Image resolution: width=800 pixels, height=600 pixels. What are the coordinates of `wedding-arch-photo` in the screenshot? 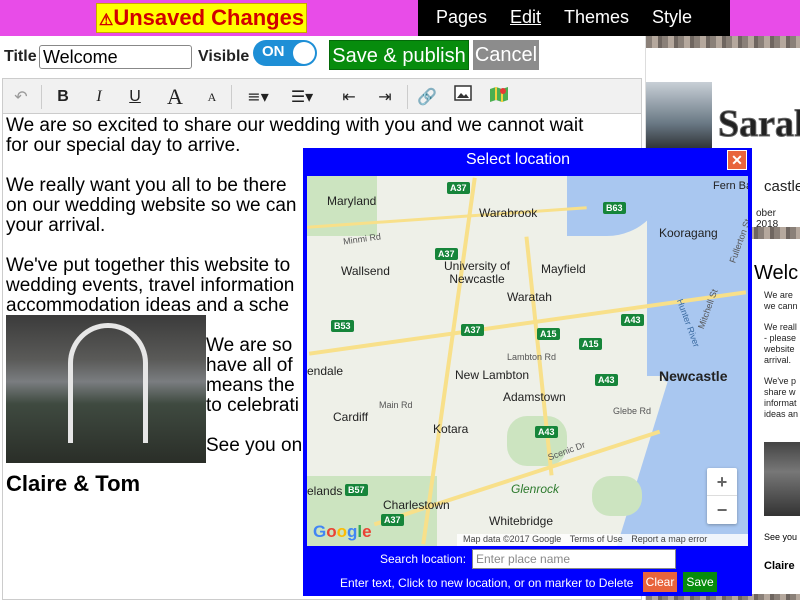 It's located at (106, 389).